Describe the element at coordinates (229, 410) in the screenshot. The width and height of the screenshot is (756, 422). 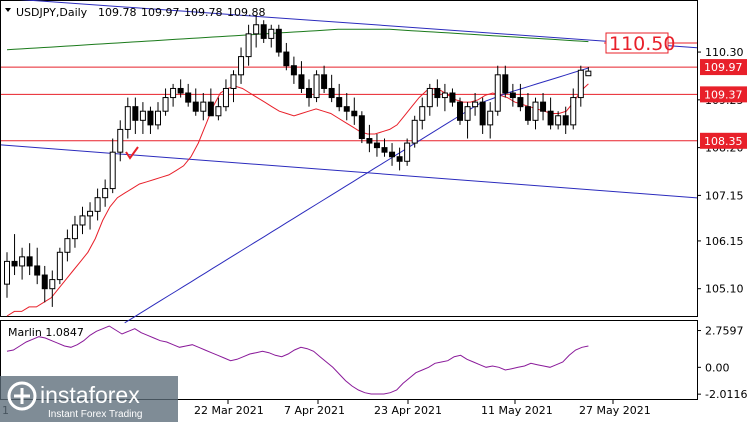
I see `time-tick-label: 22 Mar 2021` at that location.